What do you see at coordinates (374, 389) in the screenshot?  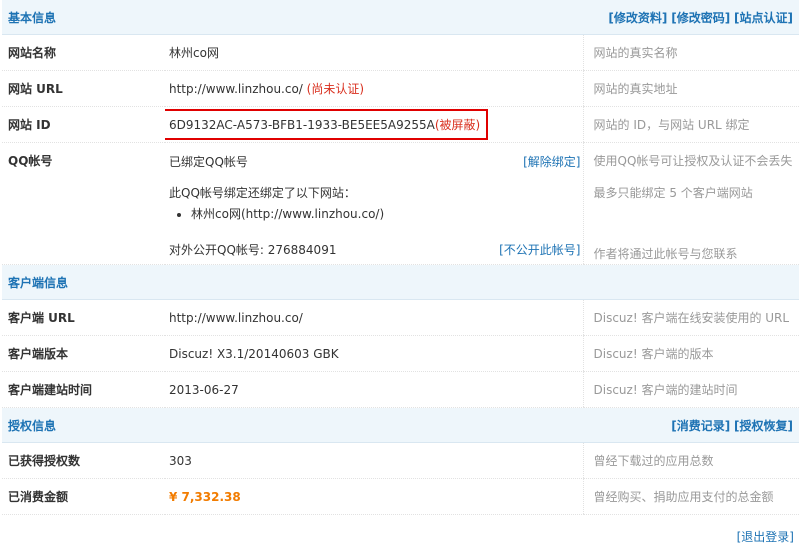 I see `client-created-value: 2013-06-27` at bounding box center [374, 389].